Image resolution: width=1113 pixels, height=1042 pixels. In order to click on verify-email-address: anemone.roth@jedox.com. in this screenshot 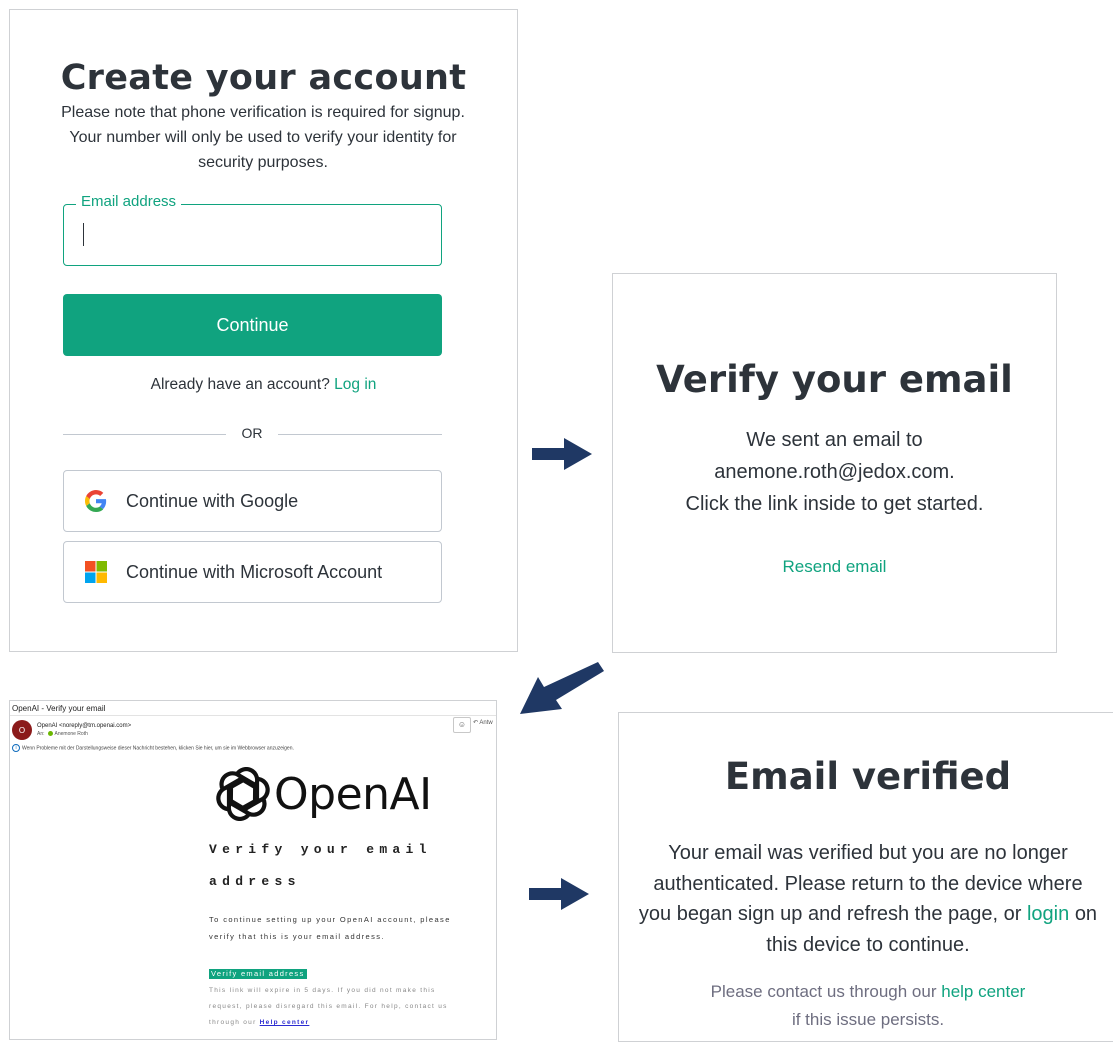, I will do `click(834, 472)`.